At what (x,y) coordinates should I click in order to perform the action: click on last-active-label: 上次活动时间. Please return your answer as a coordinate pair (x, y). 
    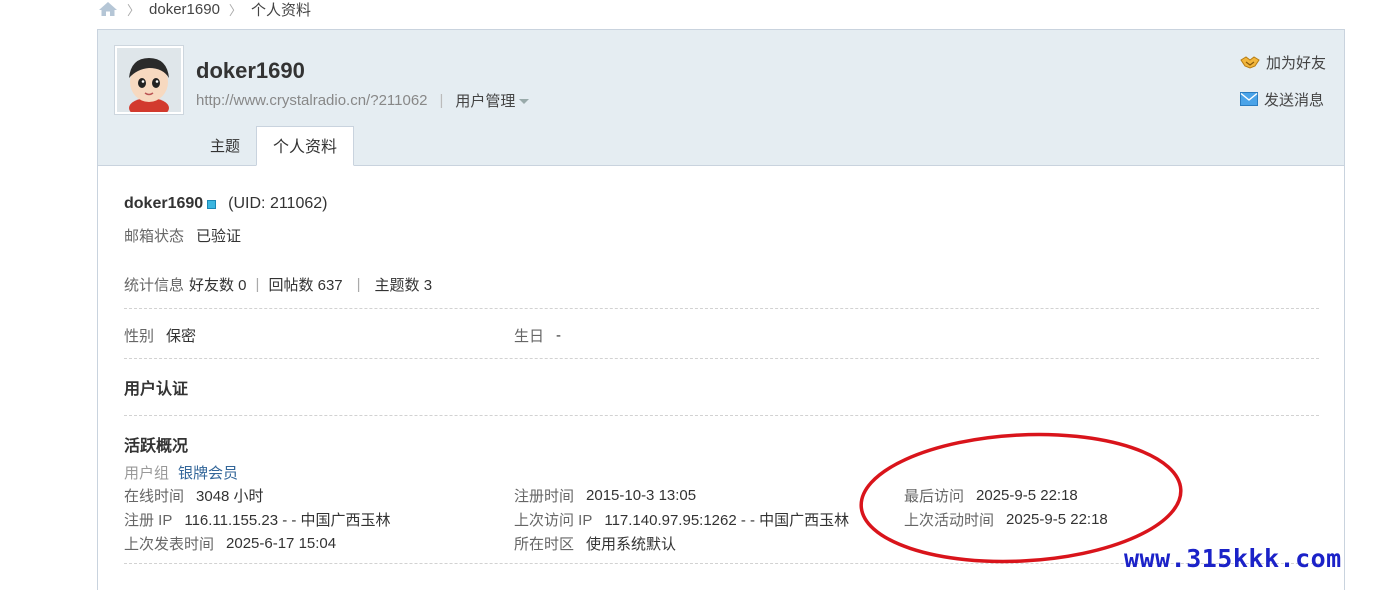
    Looking at the image, I should click on (949, 520).